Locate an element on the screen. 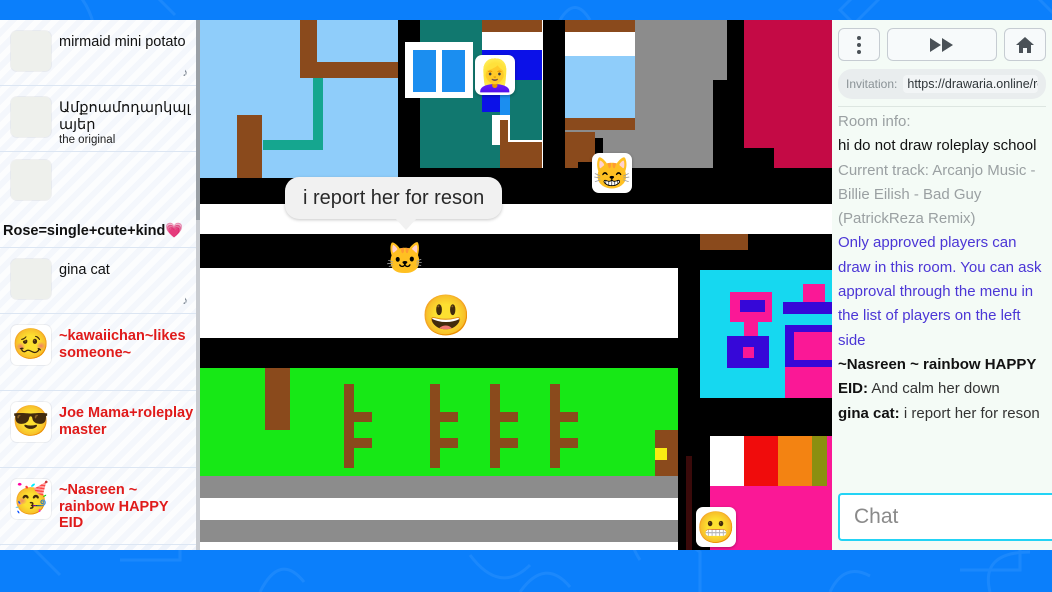 The image size is (1052, 592). chat-input is located at coordinates (945, 517).